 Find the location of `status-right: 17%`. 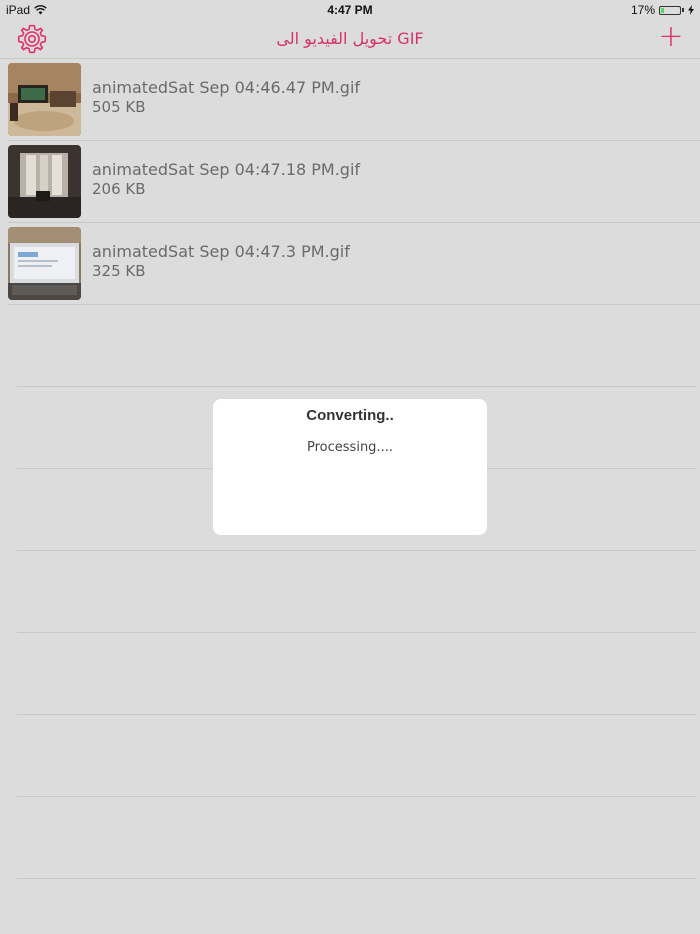

status-right: 17% is located at coordinates (662, 10).